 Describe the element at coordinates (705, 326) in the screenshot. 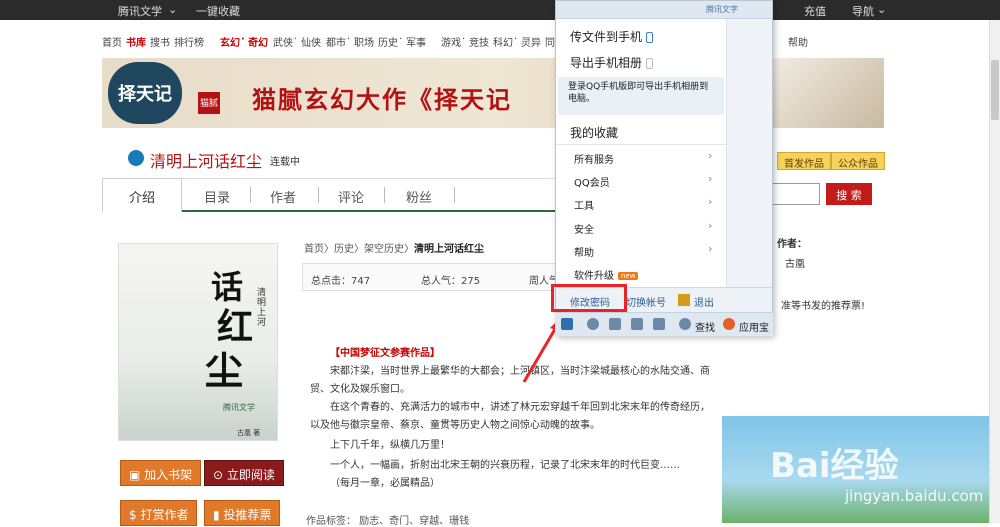

I see `find-button: 查找` at that location.